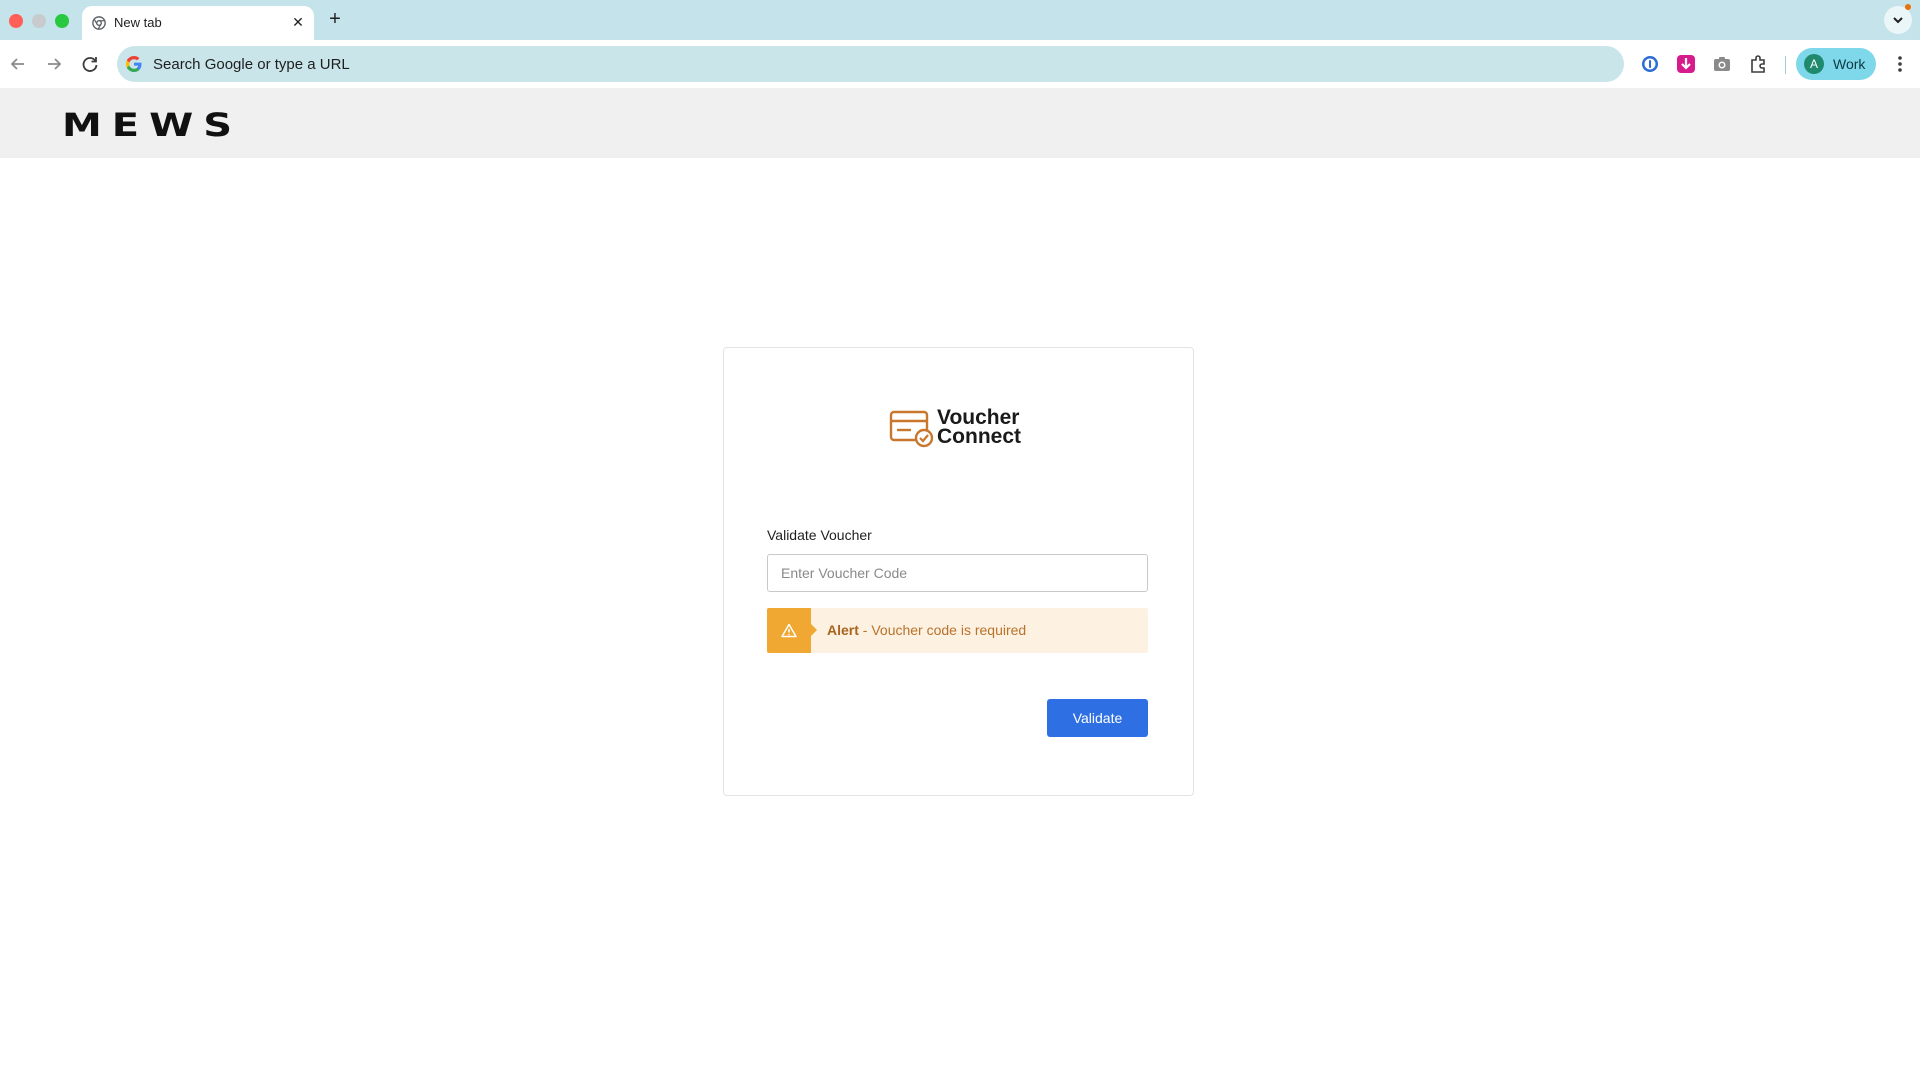 This screenshot has height=1080, width=1920. I want to click on alert-box: Alert - Voucher code is required, so click(957, 630).